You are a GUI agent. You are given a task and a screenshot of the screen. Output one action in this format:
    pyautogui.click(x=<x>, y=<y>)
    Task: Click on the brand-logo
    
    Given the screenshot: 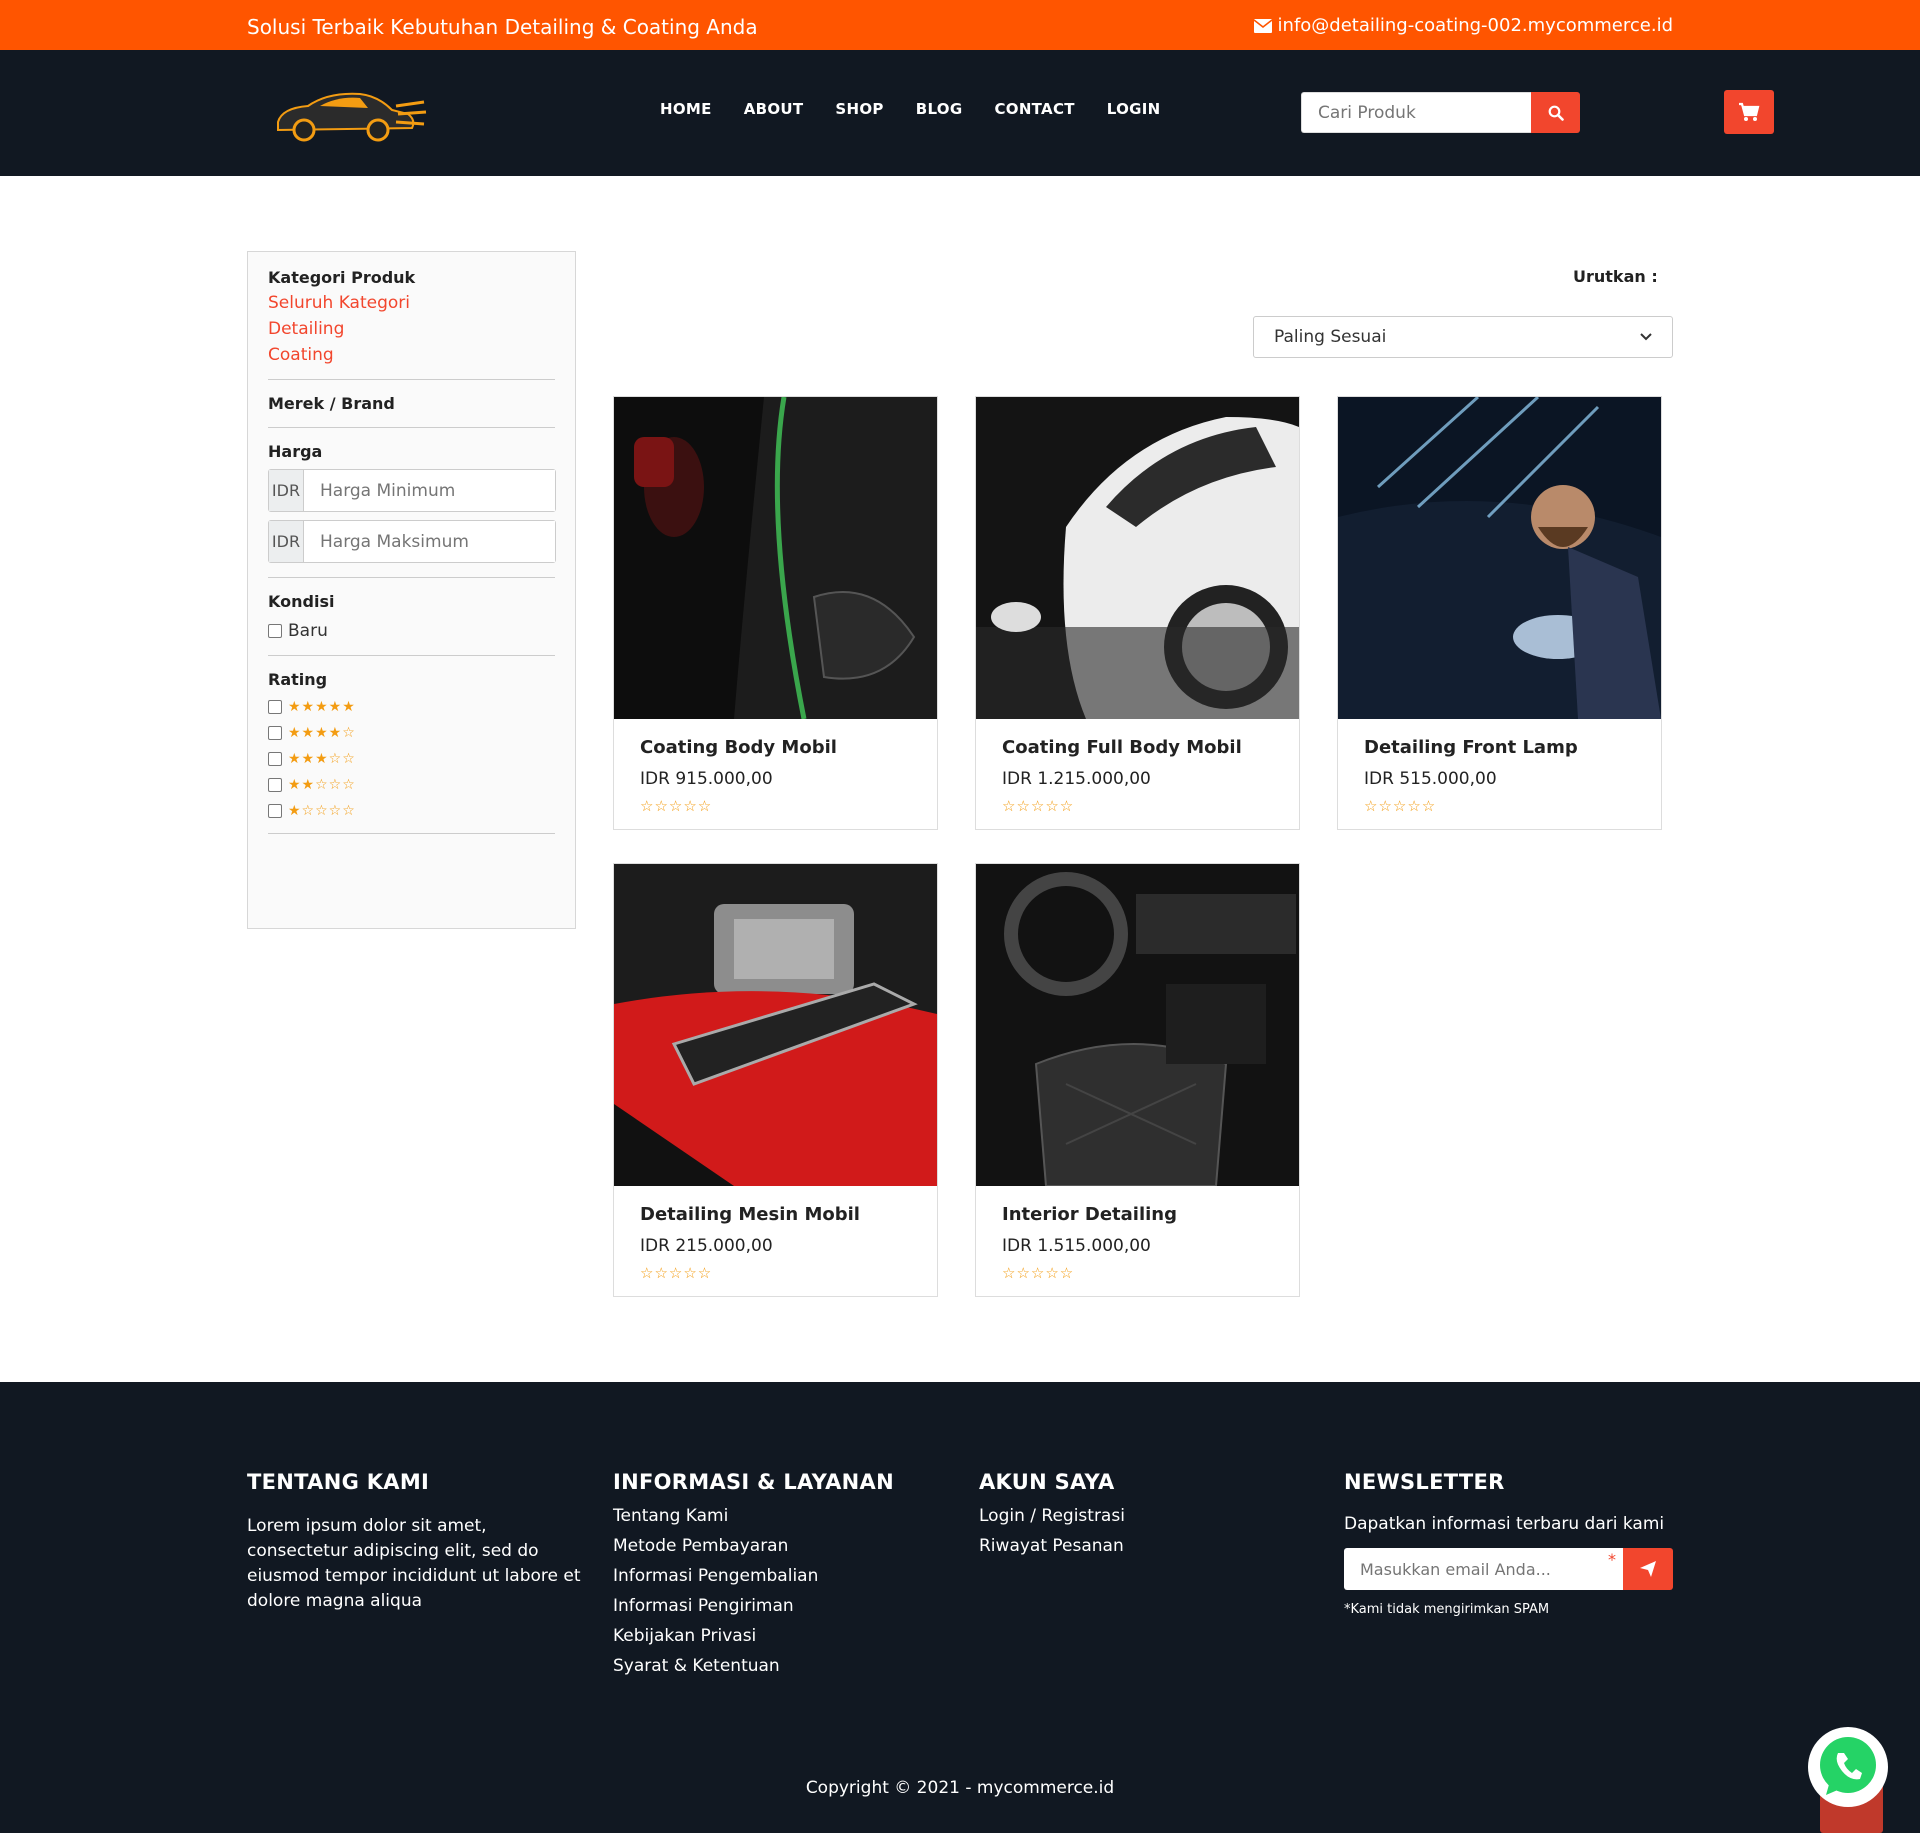 What is the action you would take?
    pyautogui.click(x=348, y=113)
    